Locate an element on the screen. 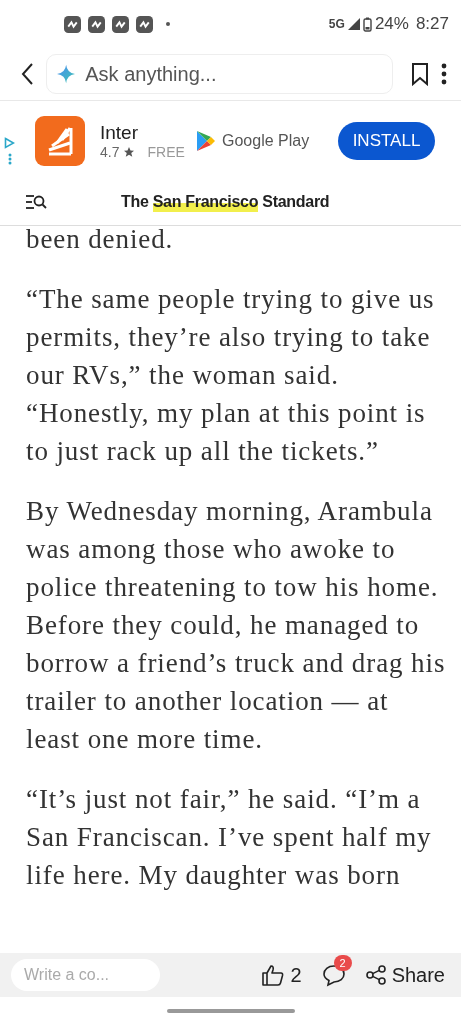  network-label: 5G is located at coordinates (336, 24).